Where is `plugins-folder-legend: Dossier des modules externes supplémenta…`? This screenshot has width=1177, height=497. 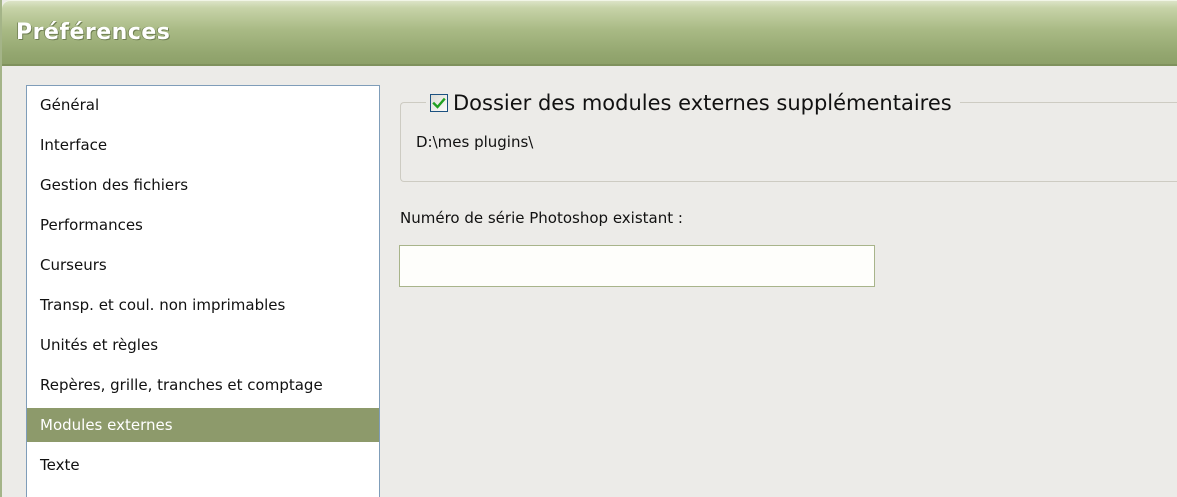 plugins-folder-legend: Dossier des modules externes supplémenta… is located at coordinates (693, 103).